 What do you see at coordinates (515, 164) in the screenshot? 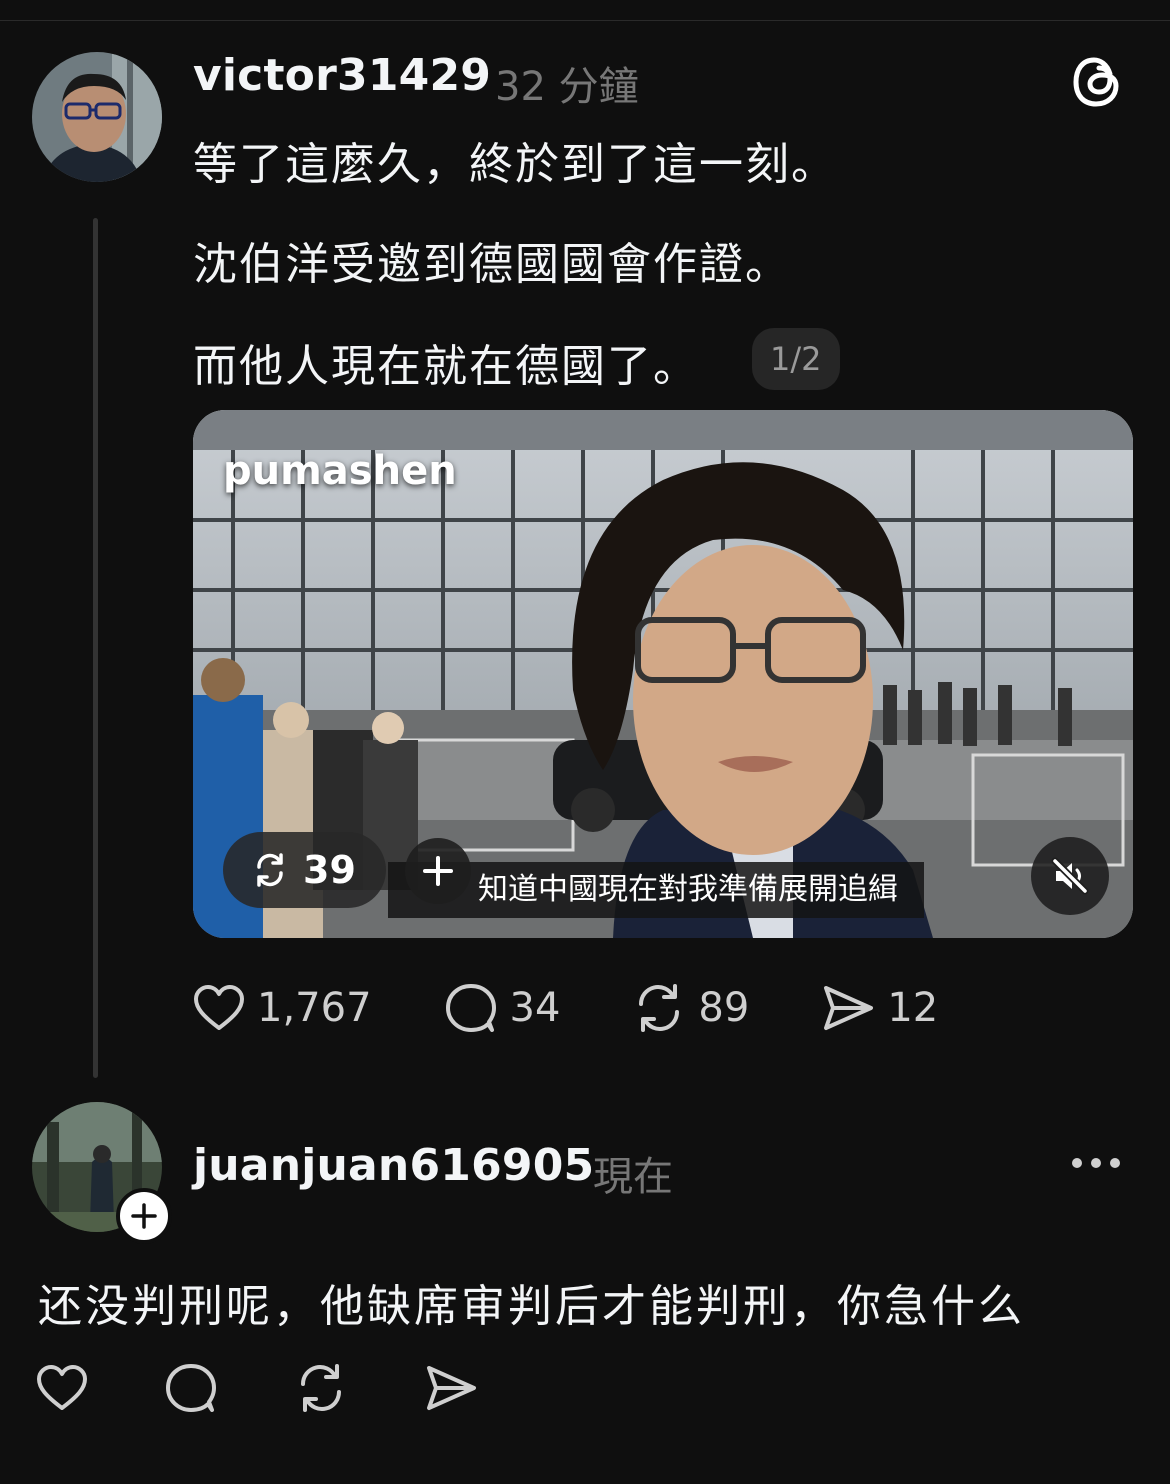
I see `post-text-line-1: 等了這麼久，終於到了這一刻。` at bounding box center [515, 164].